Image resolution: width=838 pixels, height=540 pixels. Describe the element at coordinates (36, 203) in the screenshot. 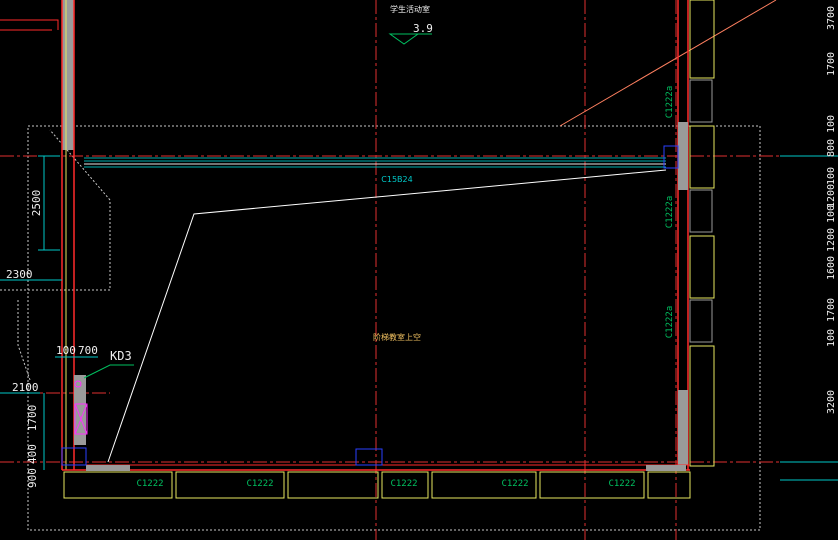

I see `dim-2500: 2500` at that location.